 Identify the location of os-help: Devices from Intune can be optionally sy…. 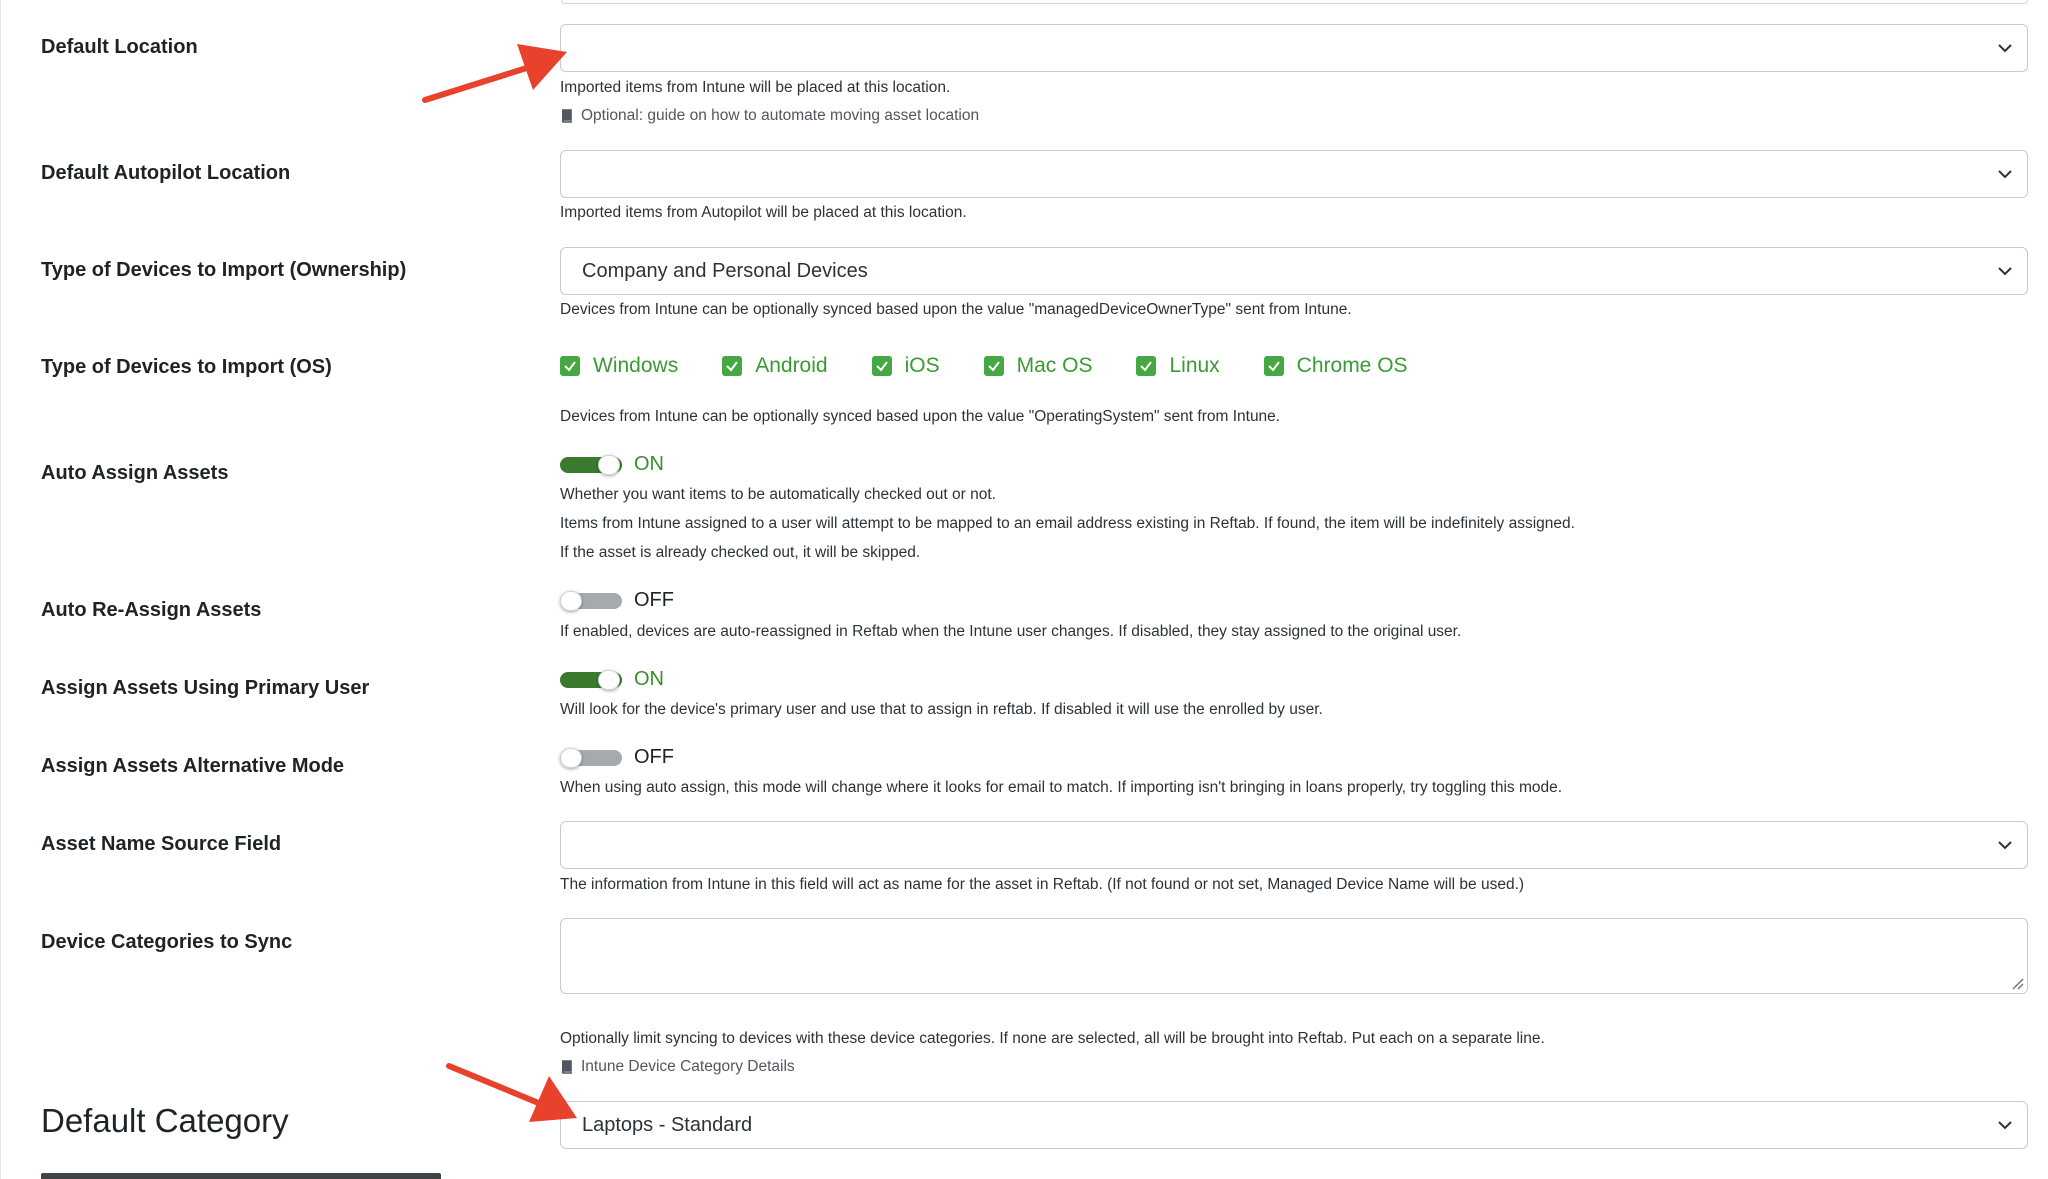
(920, 416).